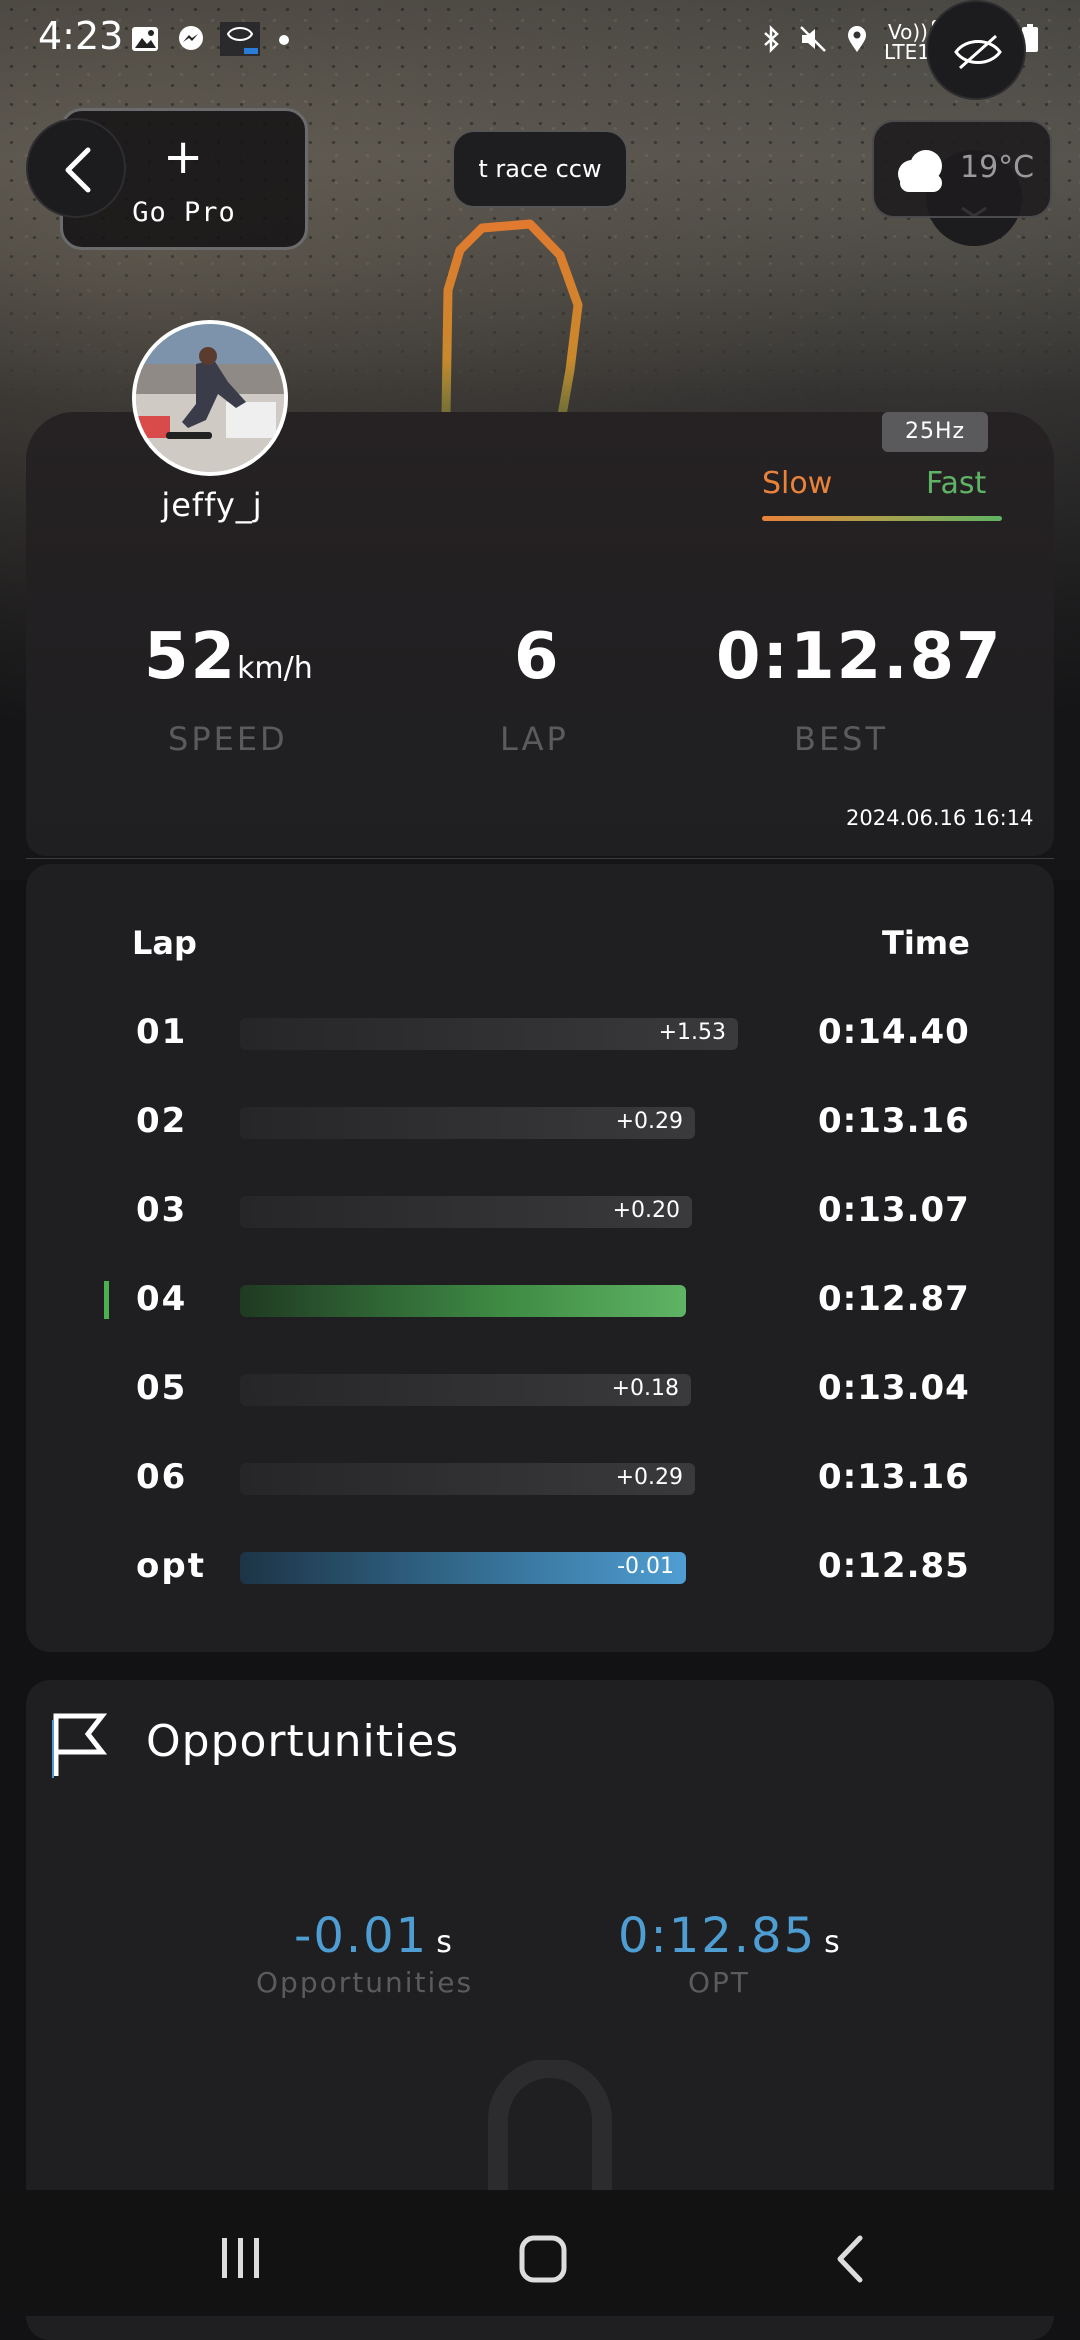  I want to click on back-icon, so click(850, 2259).